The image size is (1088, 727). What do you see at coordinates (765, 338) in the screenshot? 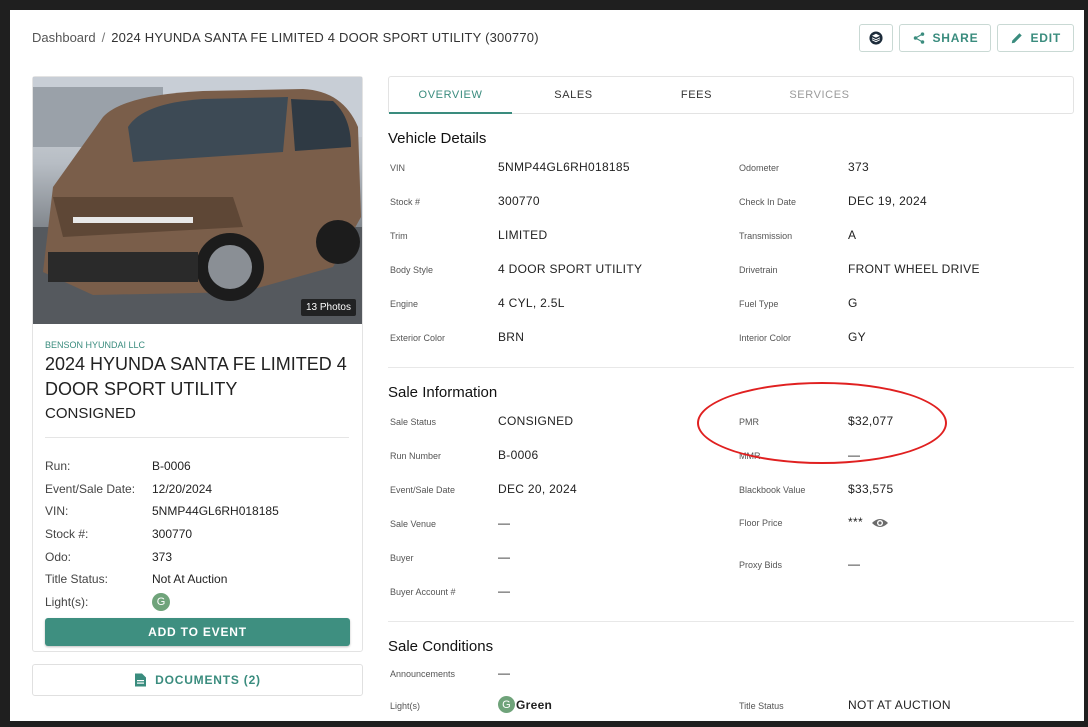
I see `detail-label: Interior Color` at bounding box center [765, 338].